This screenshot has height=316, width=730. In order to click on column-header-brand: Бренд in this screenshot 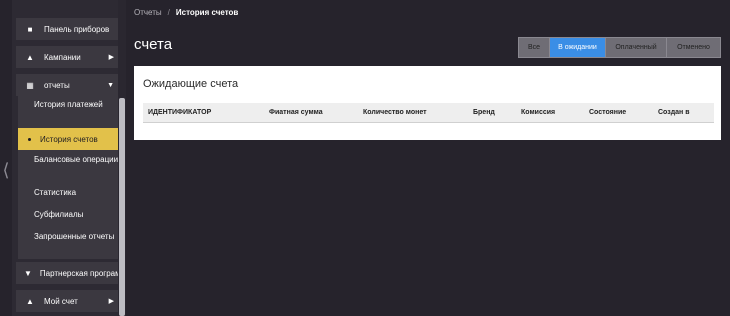, I will do `click(484, 112)`.